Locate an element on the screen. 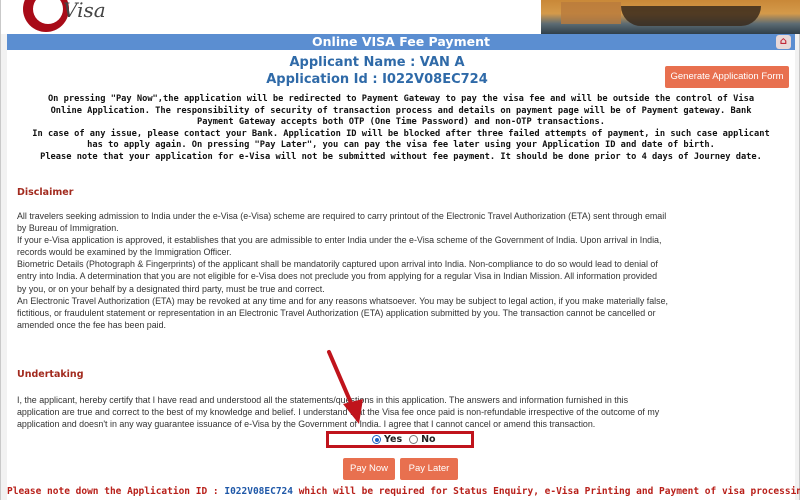 This screenshot has width=800, height=500. yes-radio is located at coordinates (376, 439).